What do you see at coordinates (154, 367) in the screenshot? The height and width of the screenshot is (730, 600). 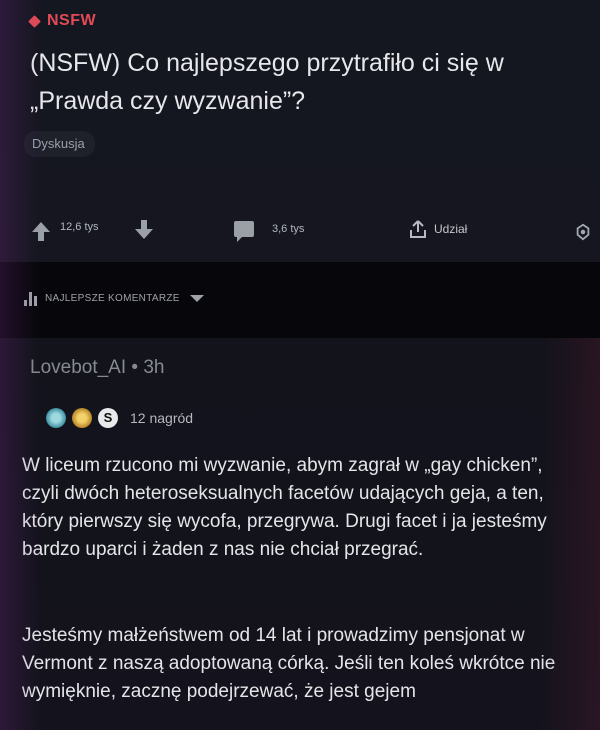 I see `comment-age: 3h` at bounding box center [154, 367].